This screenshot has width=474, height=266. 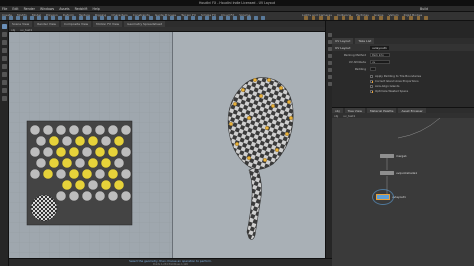 I want to click on spot-light-icon, so click(x=321, y=18).